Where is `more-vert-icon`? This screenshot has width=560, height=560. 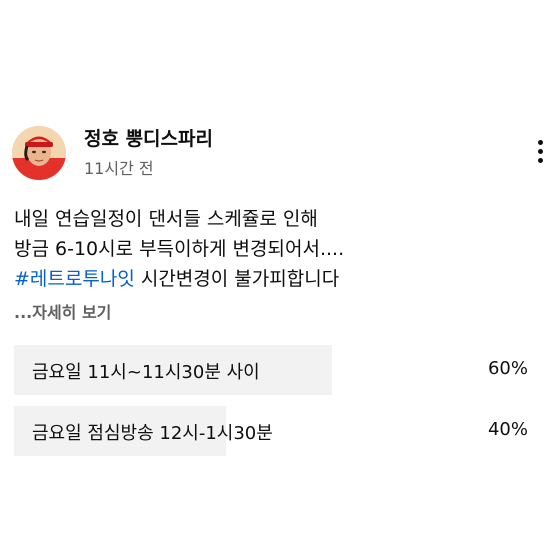 more-vert-icon is located at coordinates (540, 153).